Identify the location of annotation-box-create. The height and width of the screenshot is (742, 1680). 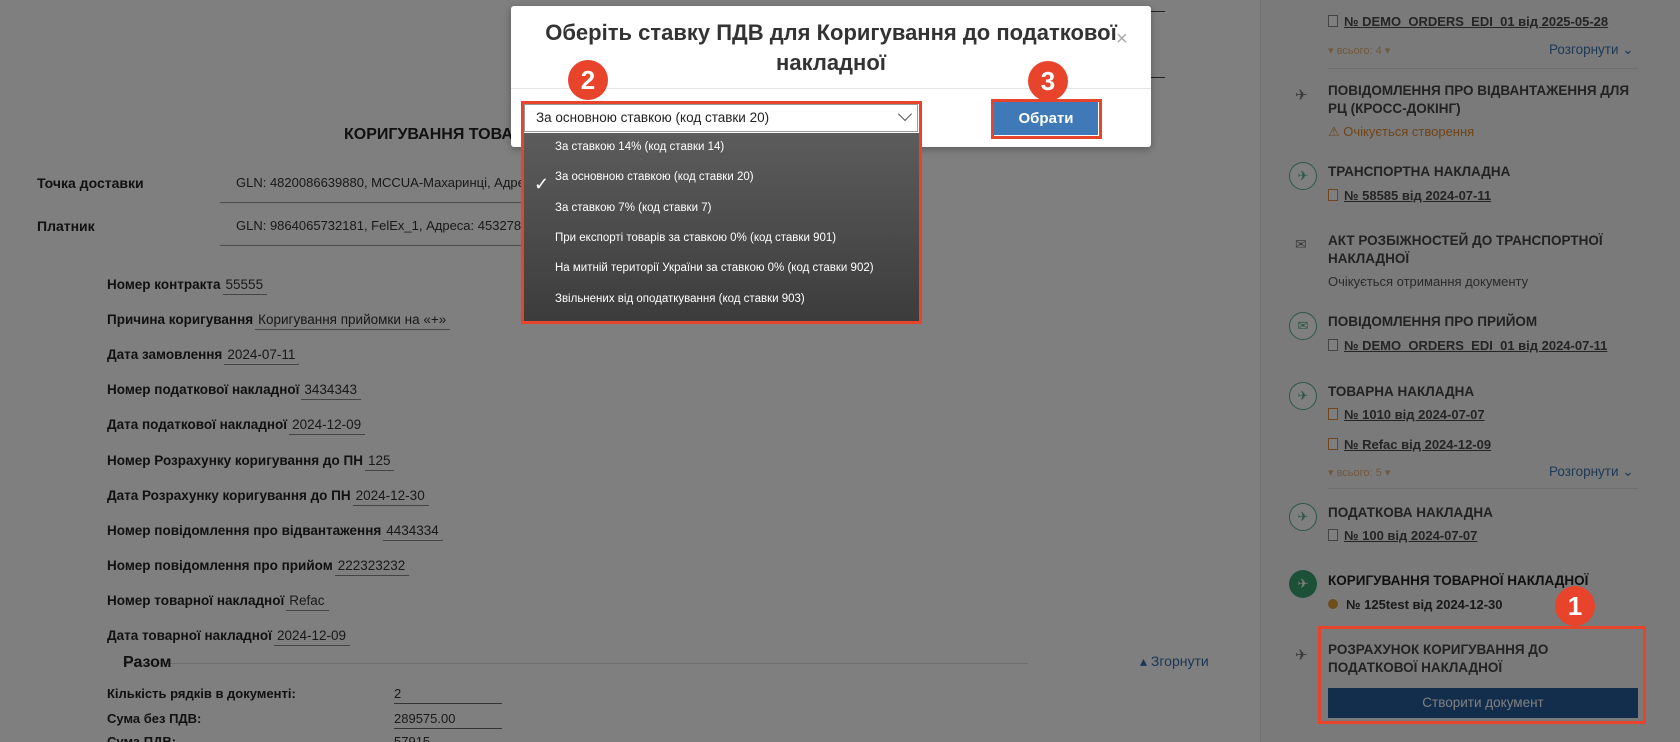
(1482, 675).